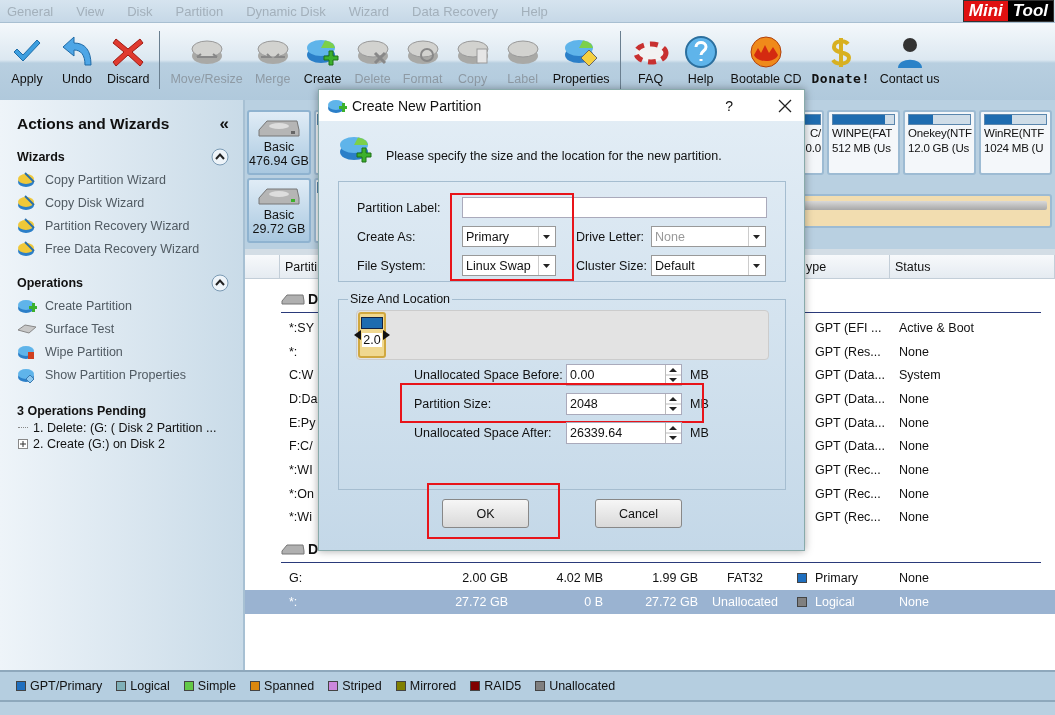 The height and width of the screenshot is (715, 1055). I want to click on table-cell: E:Py, so click(302, 422).